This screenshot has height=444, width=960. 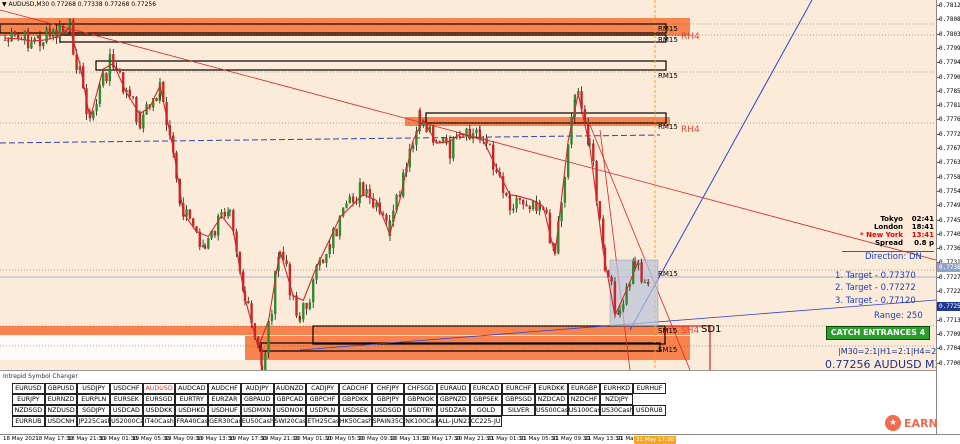 What do you see at coordinates (94, 388) in the screenshot?
I see `symbol-button-usdjpy: USDJPY` at bounding box center [94, 388].